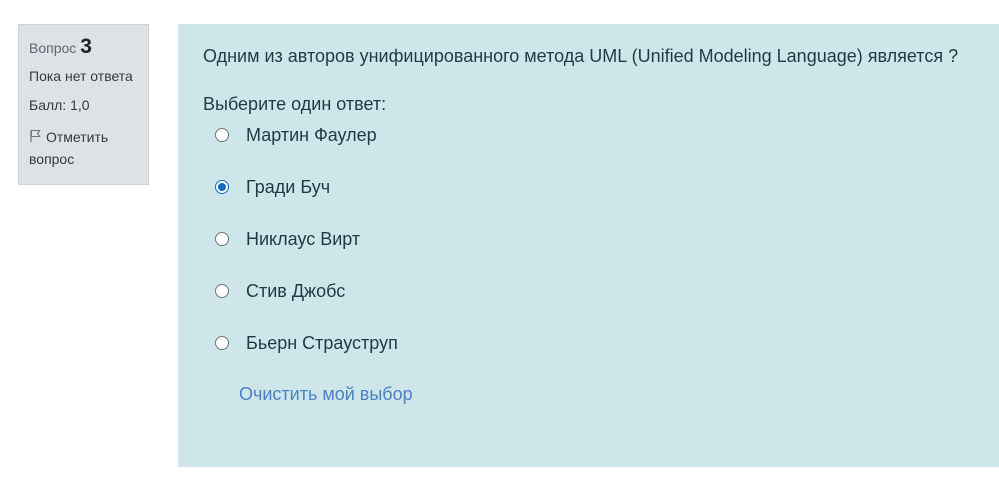  I want to click on answer-option: Мартин Фаулер, so click(591, 135).